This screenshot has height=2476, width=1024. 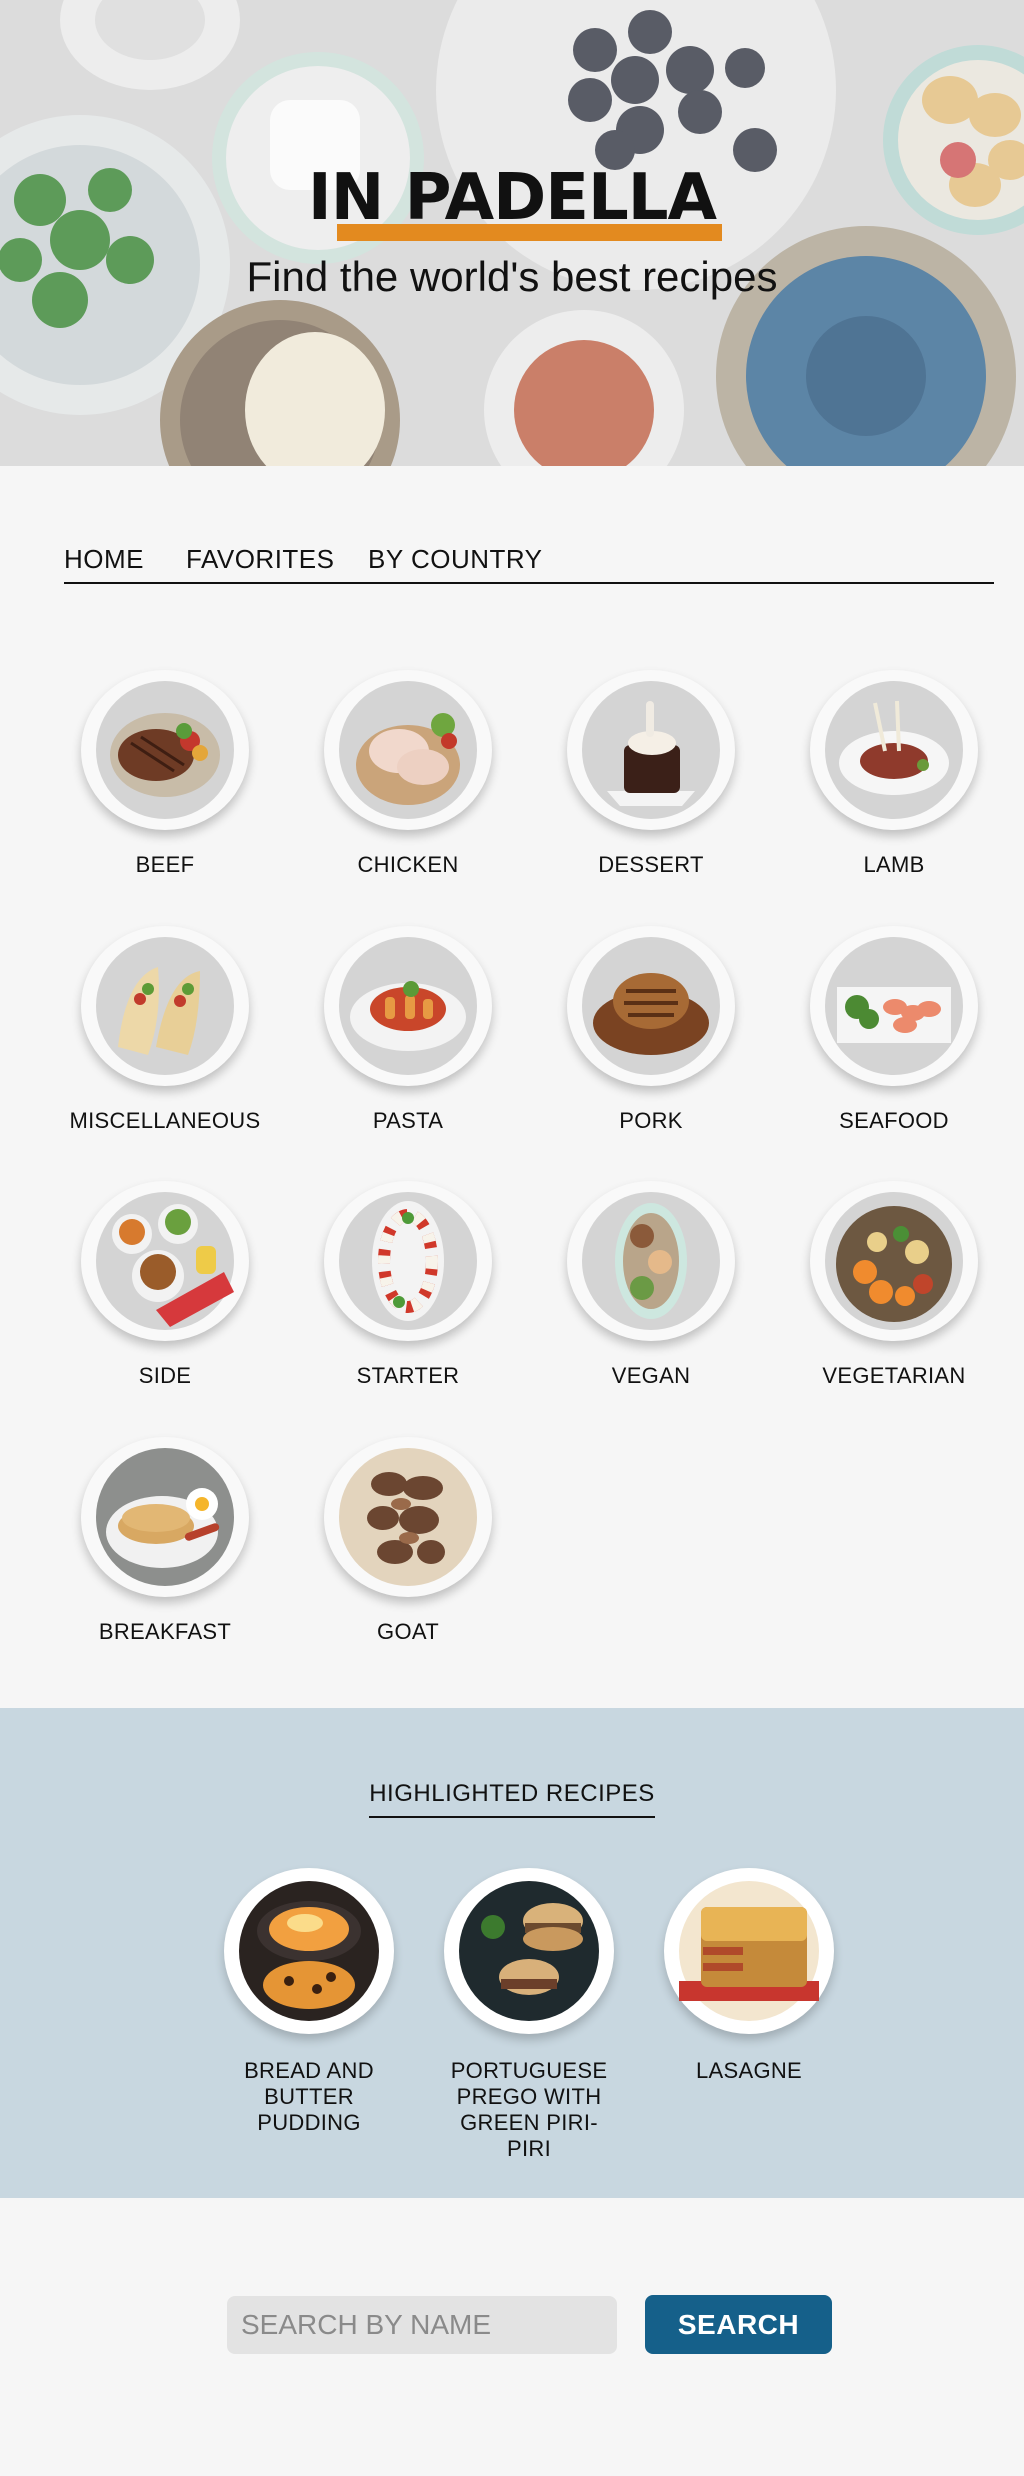 What do you see at coordinates (894, 1375) in the screenshot?
I see `category-label: VEGETARIAN` at bounding box center [894, 1375].